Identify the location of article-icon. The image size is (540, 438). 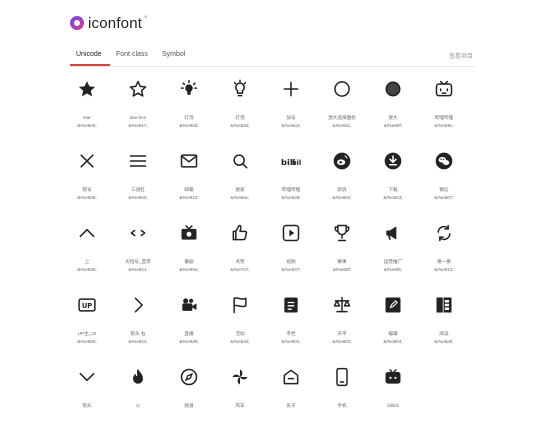
(291, 305).